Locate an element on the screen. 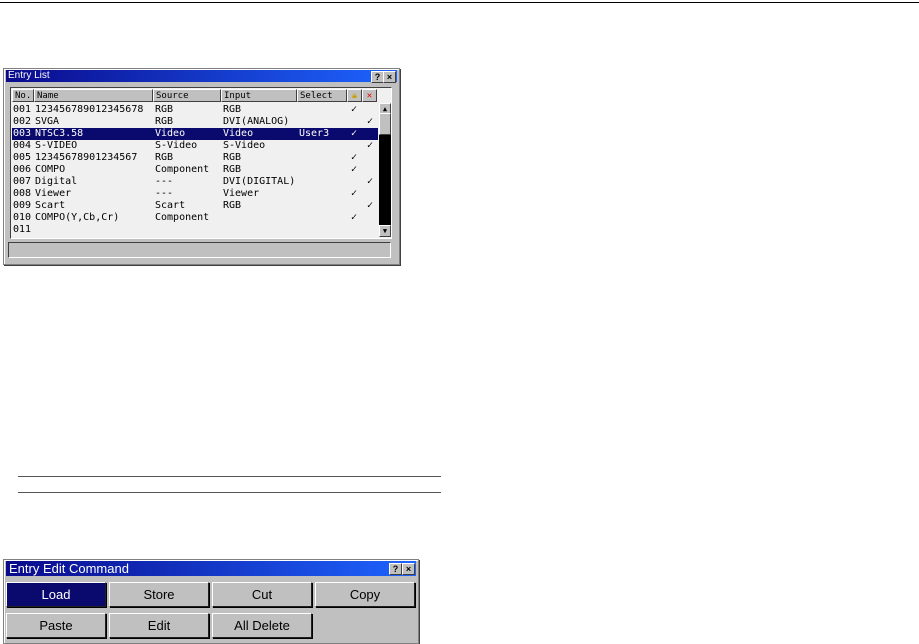 The height and width of the screenshot is (644, 919). table-row: 006 COMPO Component RGB ✓ is located at coordinates (195, 170).